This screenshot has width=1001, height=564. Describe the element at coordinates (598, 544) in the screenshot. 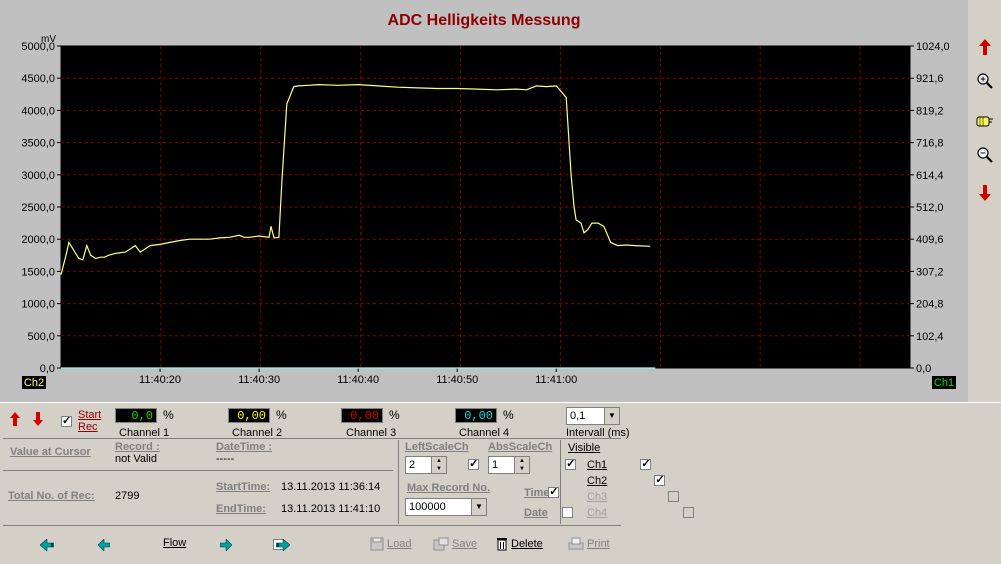

I see `print-label: Print` at that location.